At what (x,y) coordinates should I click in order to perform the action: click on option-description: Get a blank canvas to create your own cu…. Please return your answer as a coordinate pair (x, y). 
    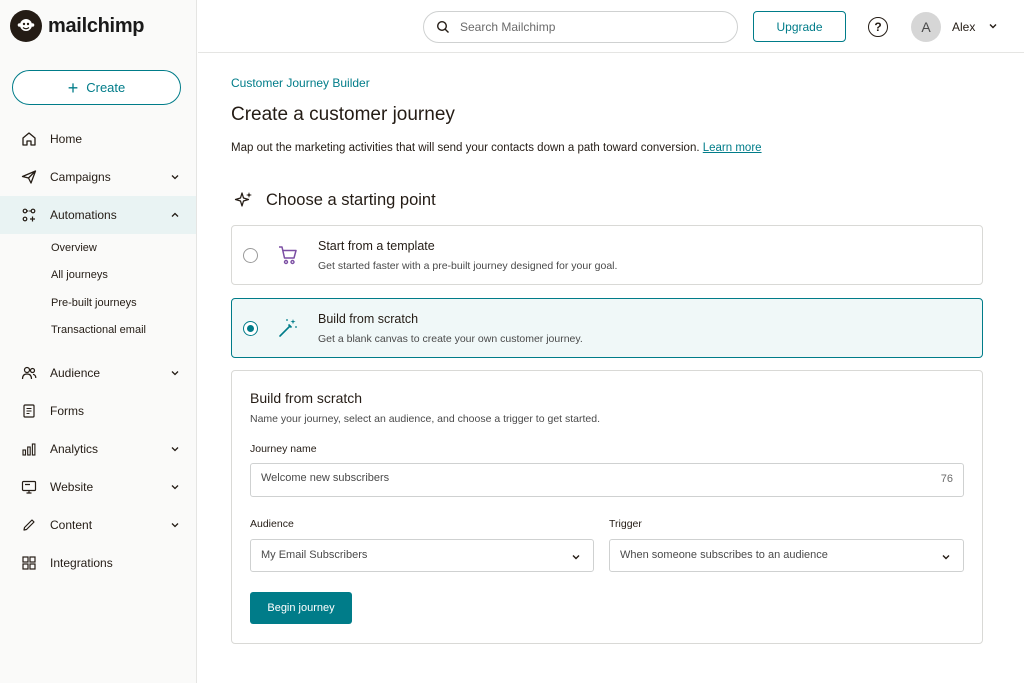
    Looking at the image, I should click on (450, 339).